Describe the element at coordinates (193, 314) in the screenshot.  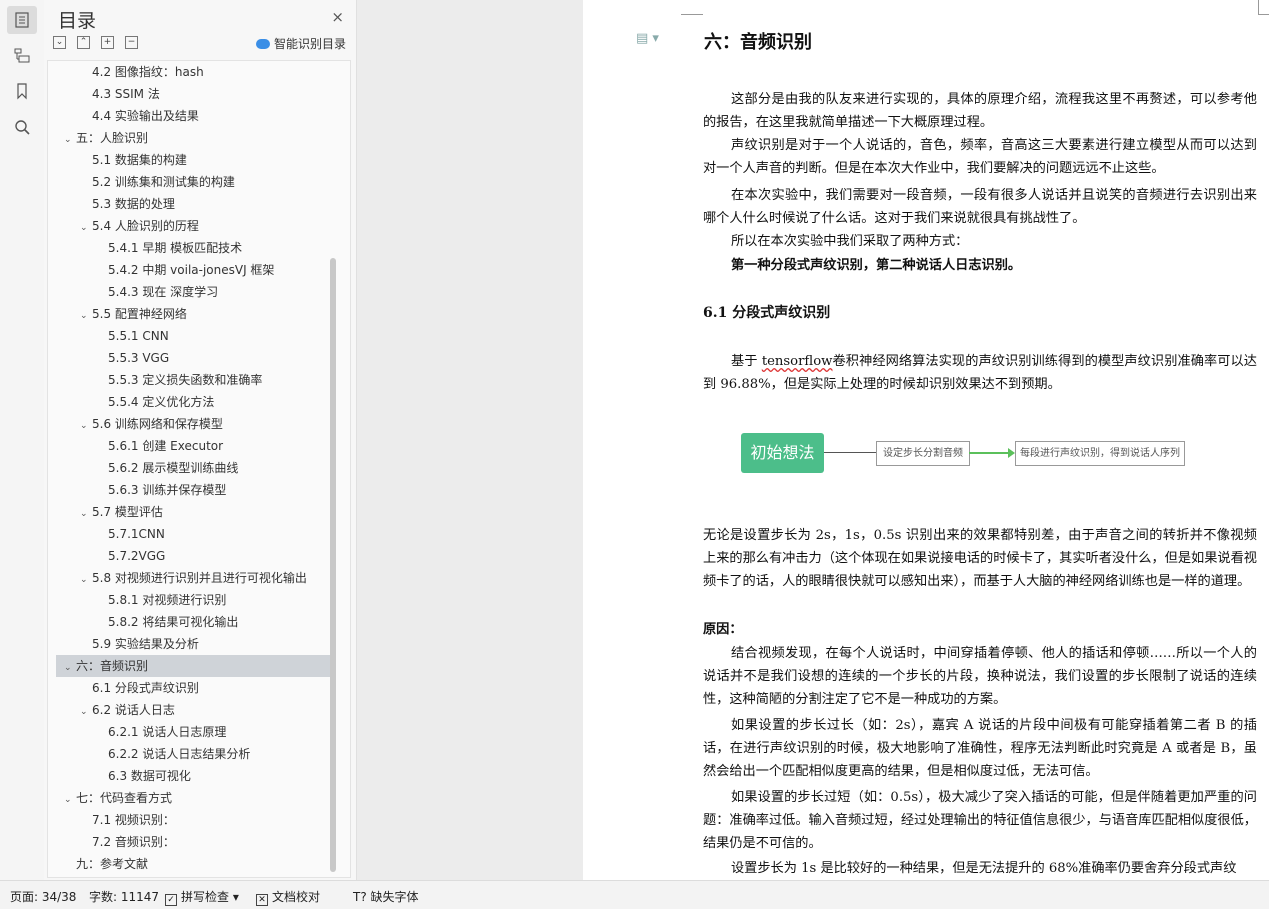
I see `toc-item: ⌄ 5.5 配置神经网络` at that location.